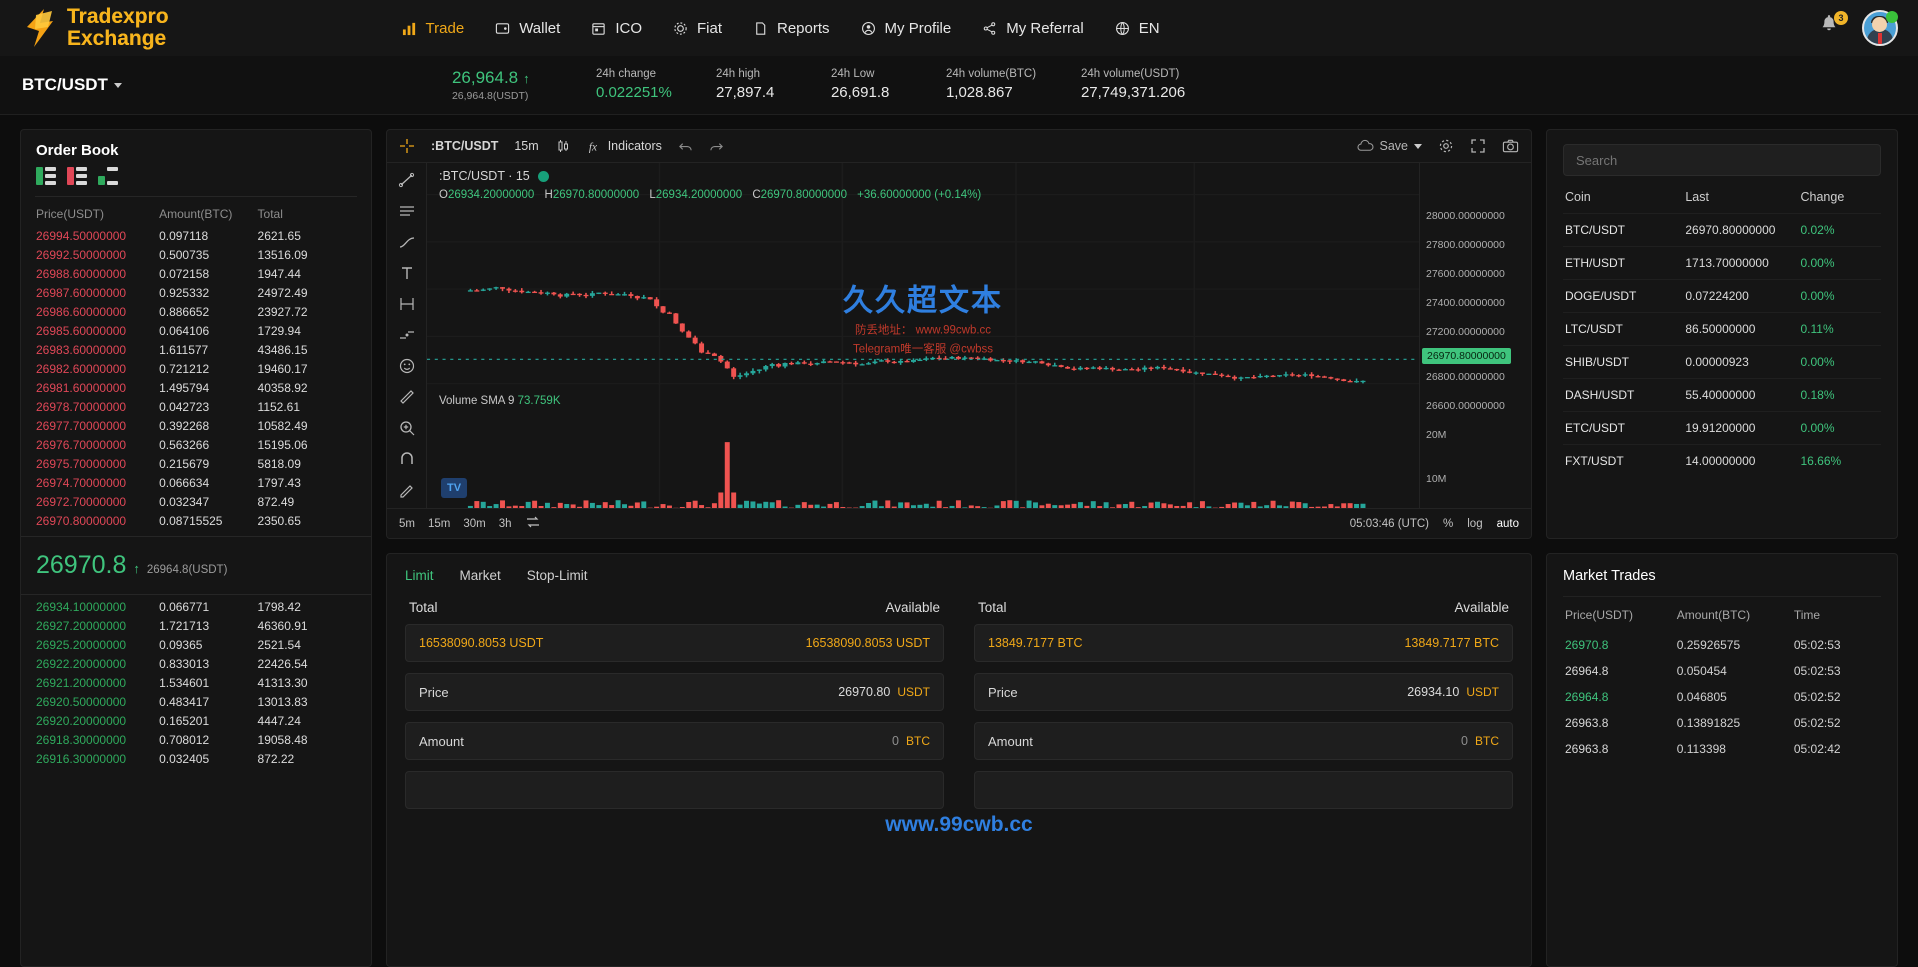 This screenshot has height=967, width=1918. Describe the element at coordinates (407, 335) in the screenshot. I see `forecast-icon` at that location.